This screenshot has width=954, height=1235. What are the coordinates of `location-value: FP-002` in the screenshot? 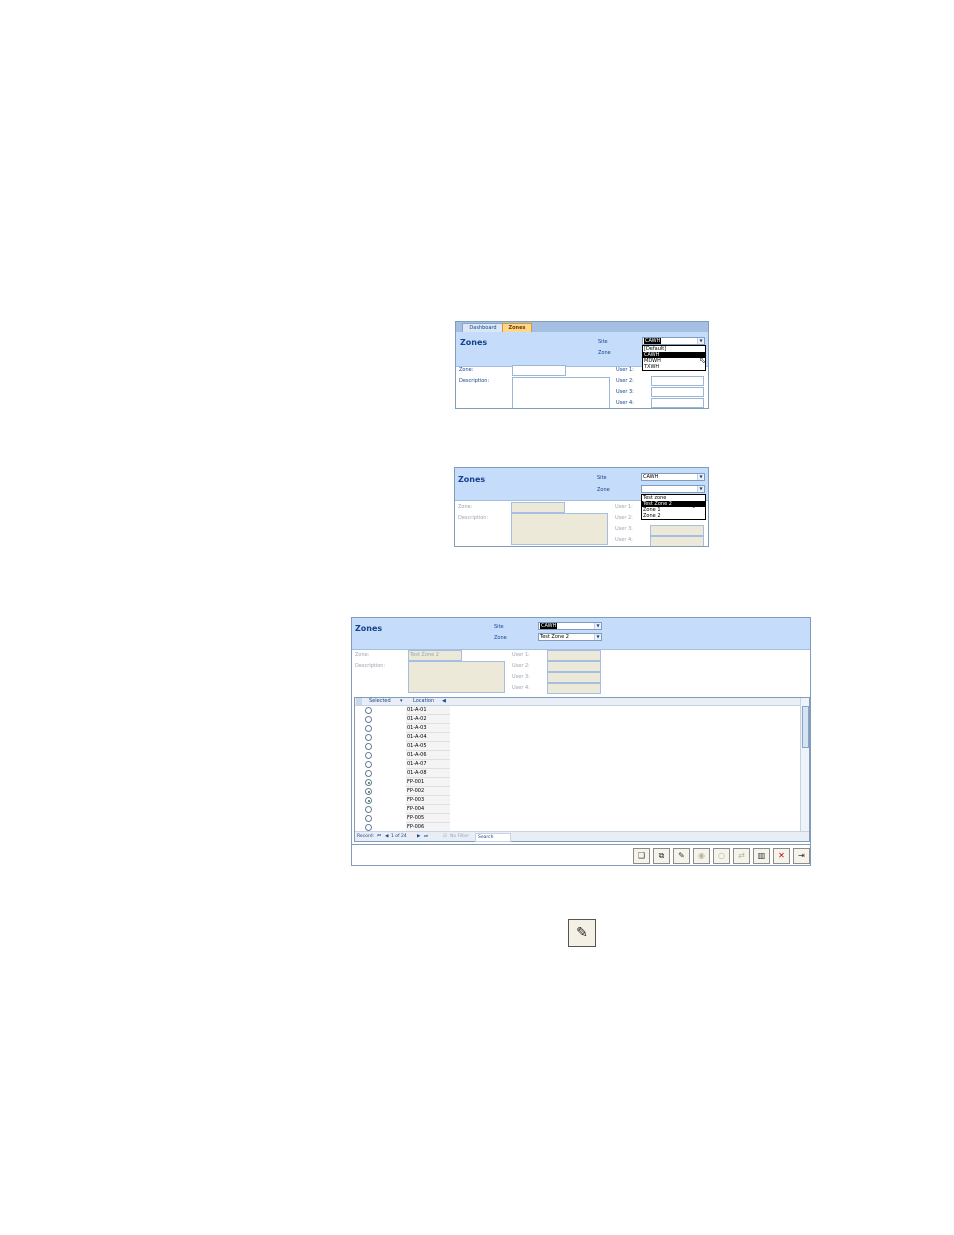 It's located at (416, 791).